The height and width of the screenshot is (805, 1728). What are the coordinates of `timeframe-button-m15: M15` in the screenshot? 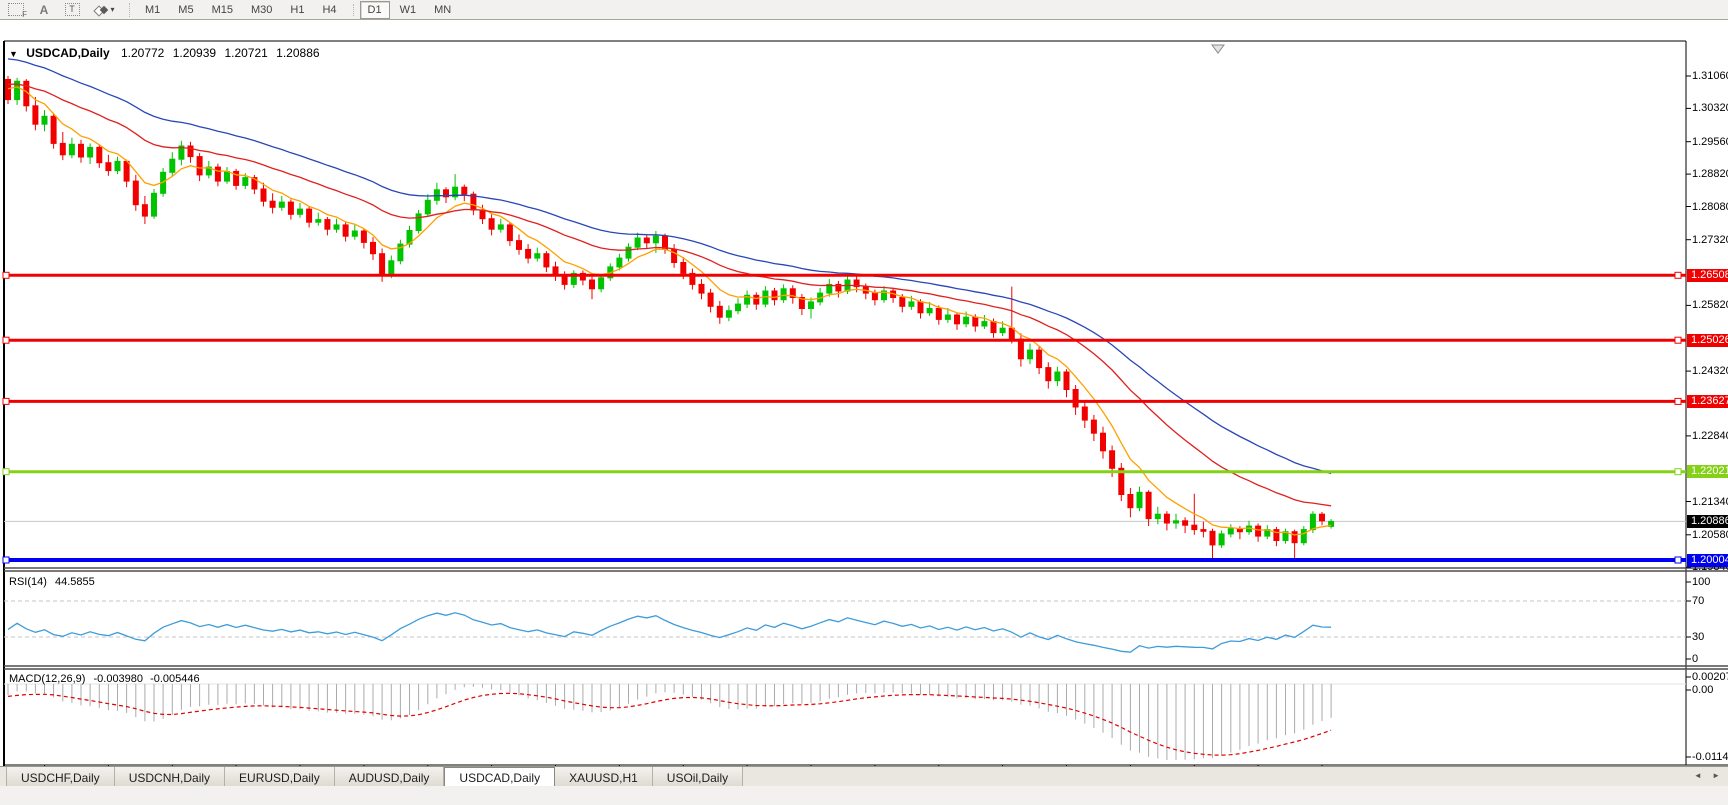 It's located at (222, 10).